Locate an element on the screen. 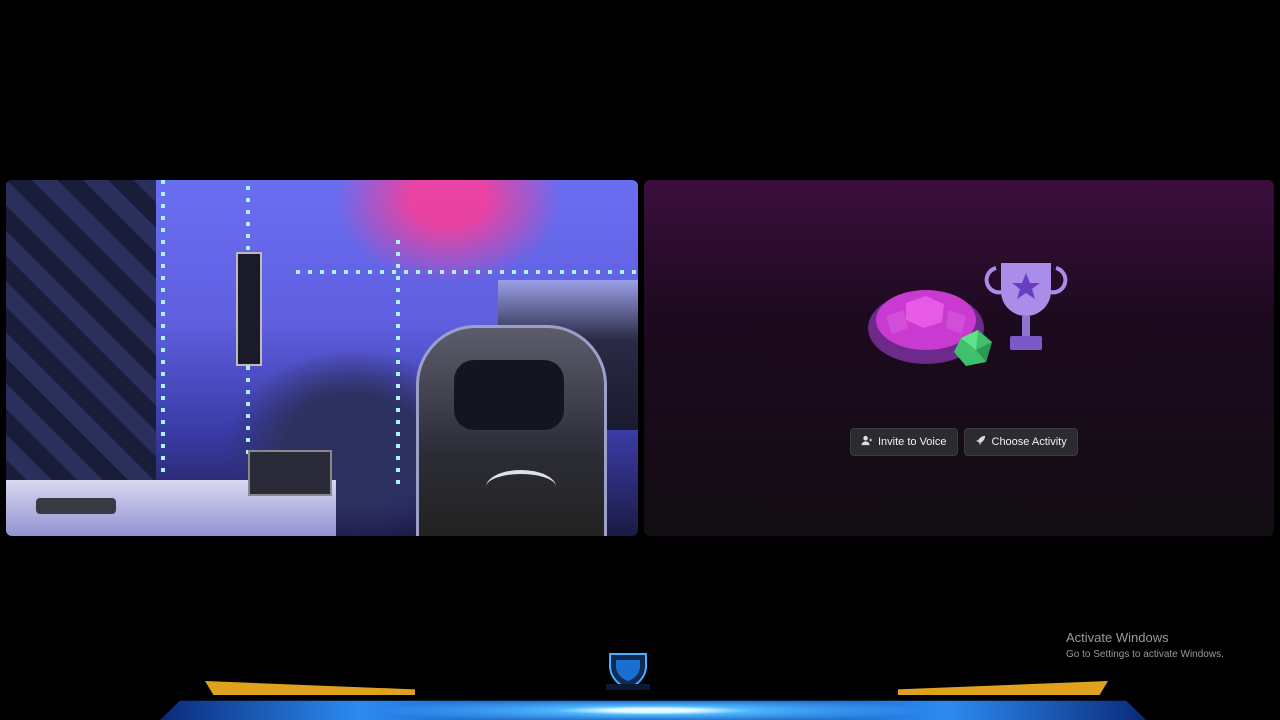  rocket-icon is located at coordinates (980, 442).